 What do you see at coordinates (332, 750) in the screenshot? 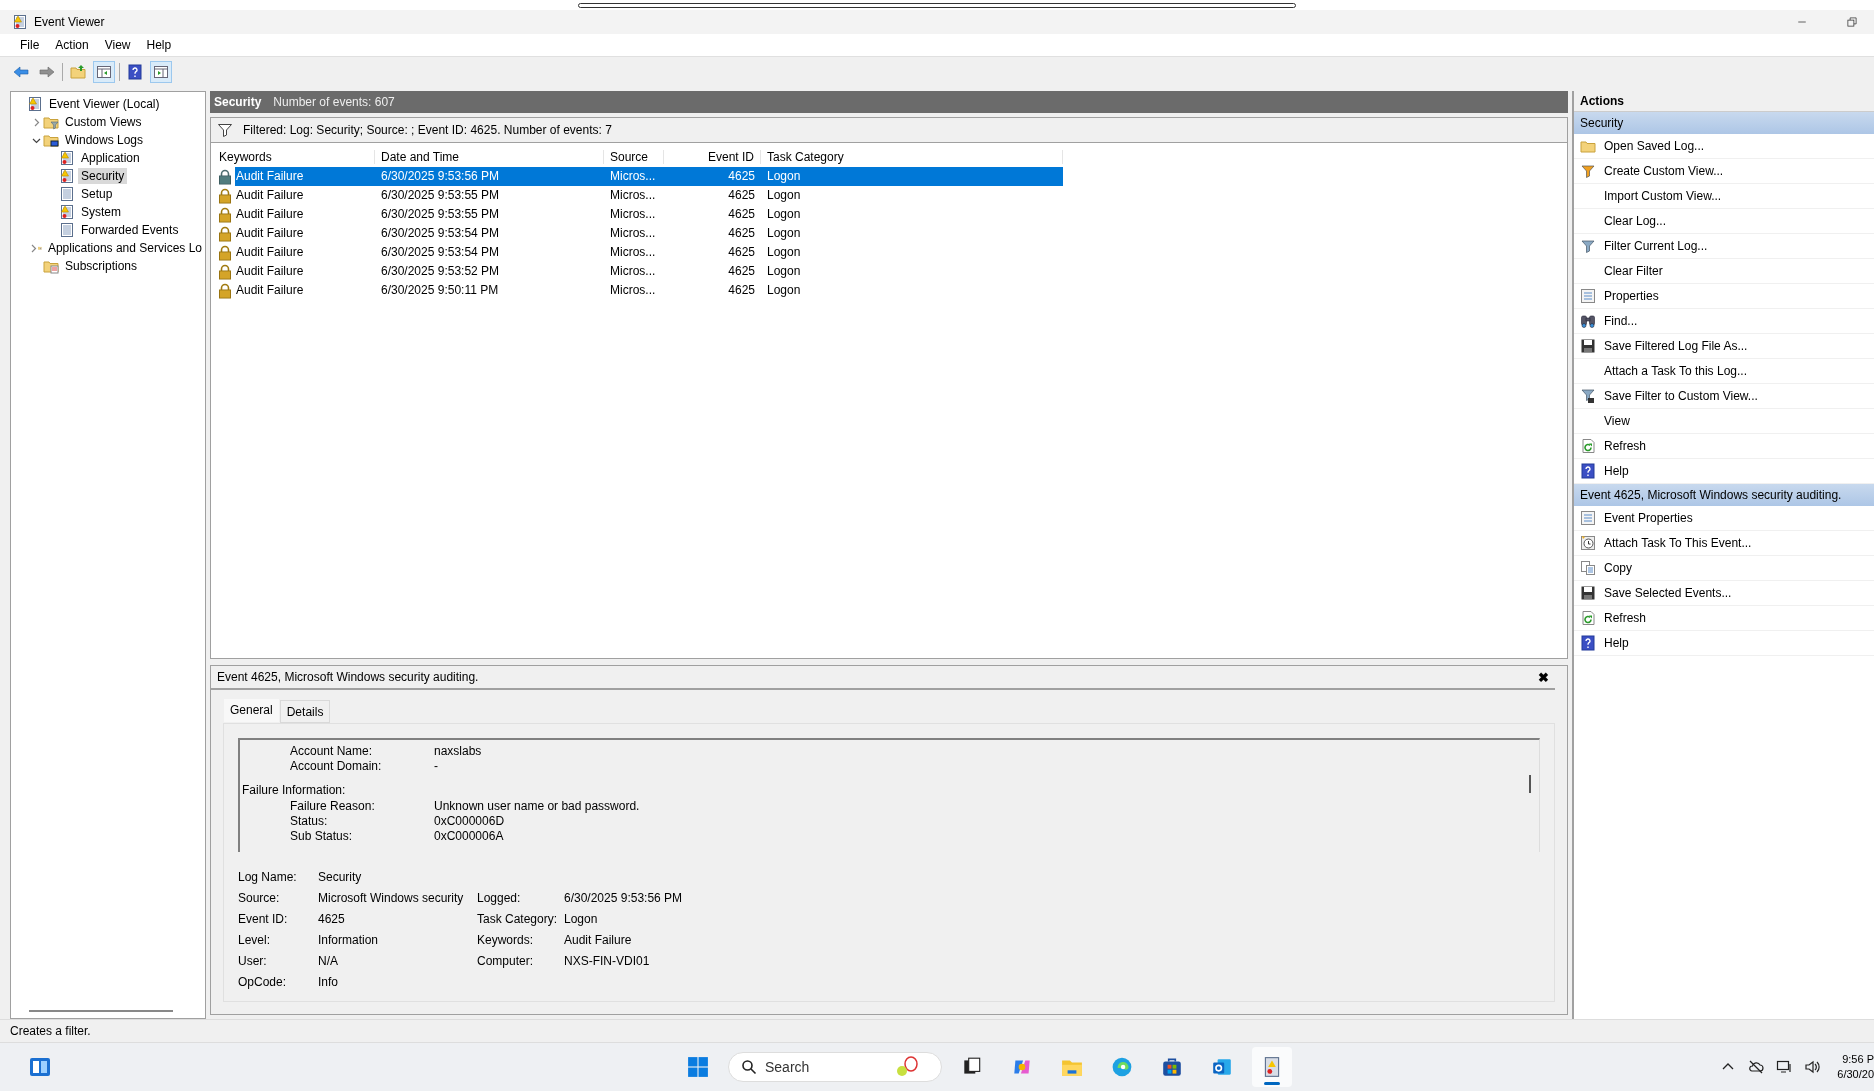
I see `field-label: Account Name:` at bounding box center [332, 750].